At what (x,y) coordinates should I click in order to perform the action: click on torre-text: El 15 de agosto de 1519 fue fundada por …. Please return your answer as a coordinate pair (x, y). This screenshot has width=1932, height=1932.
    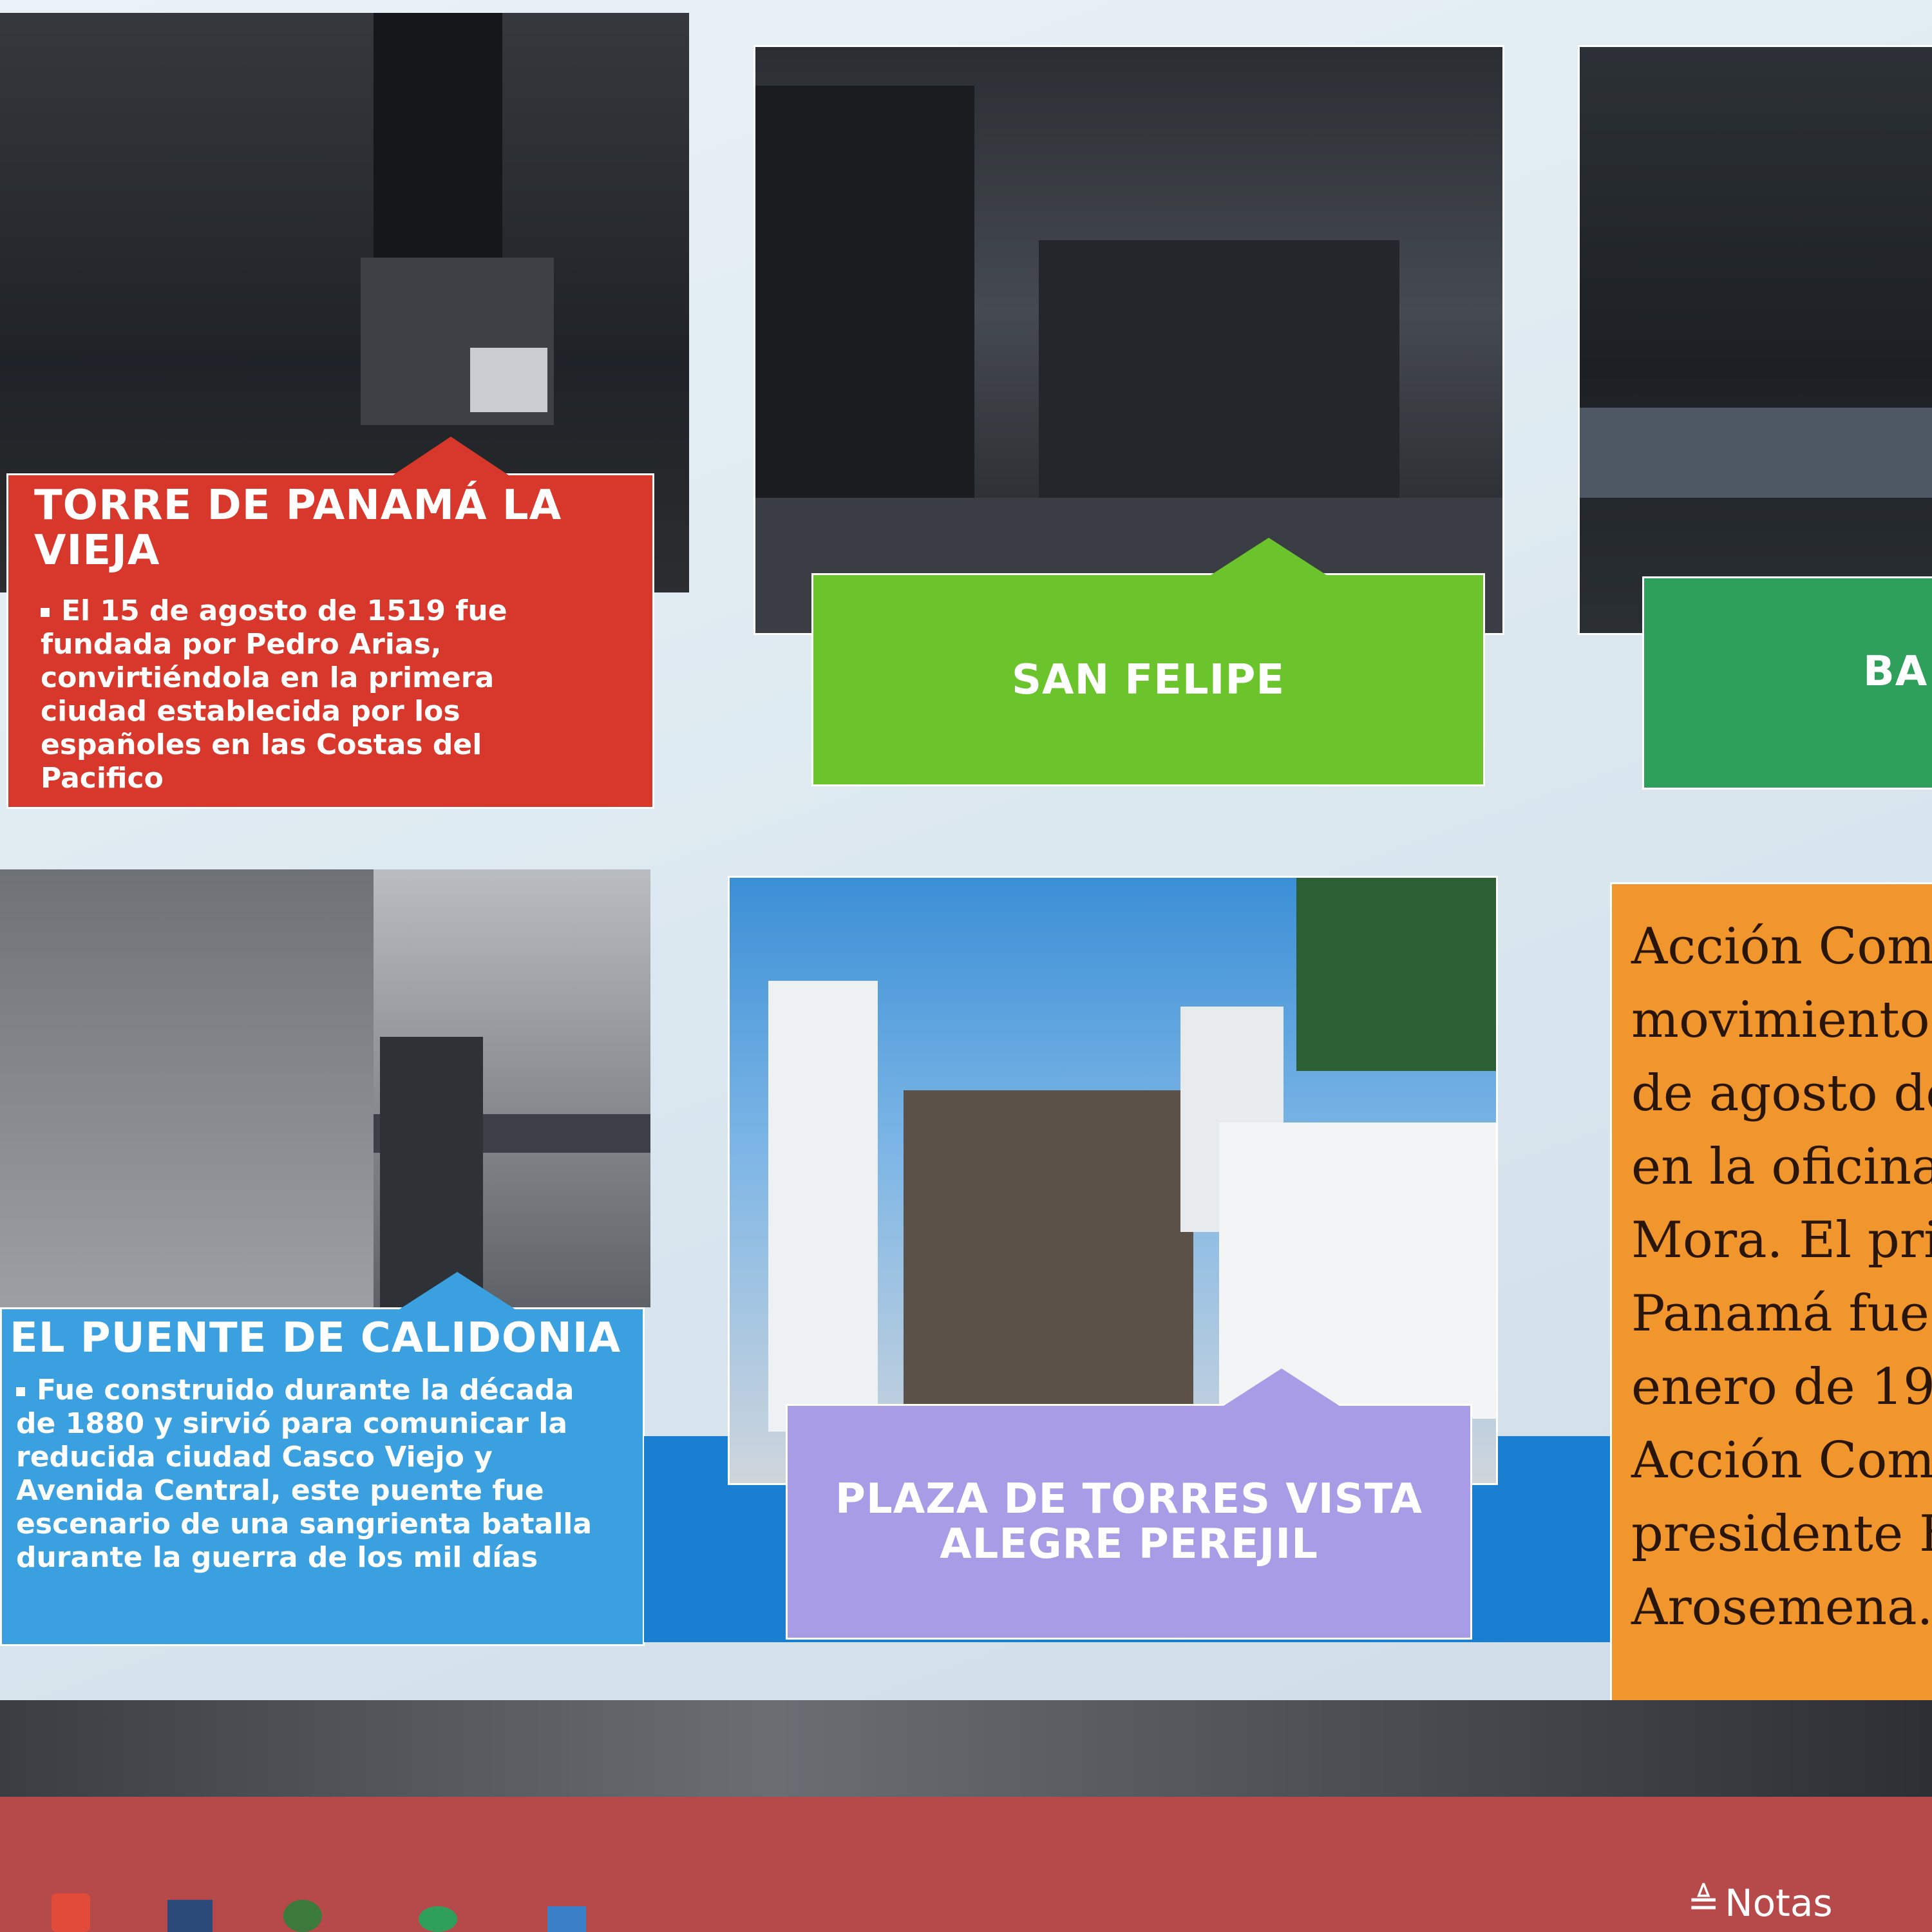
    Looking at the image, I should click on (274, 694).